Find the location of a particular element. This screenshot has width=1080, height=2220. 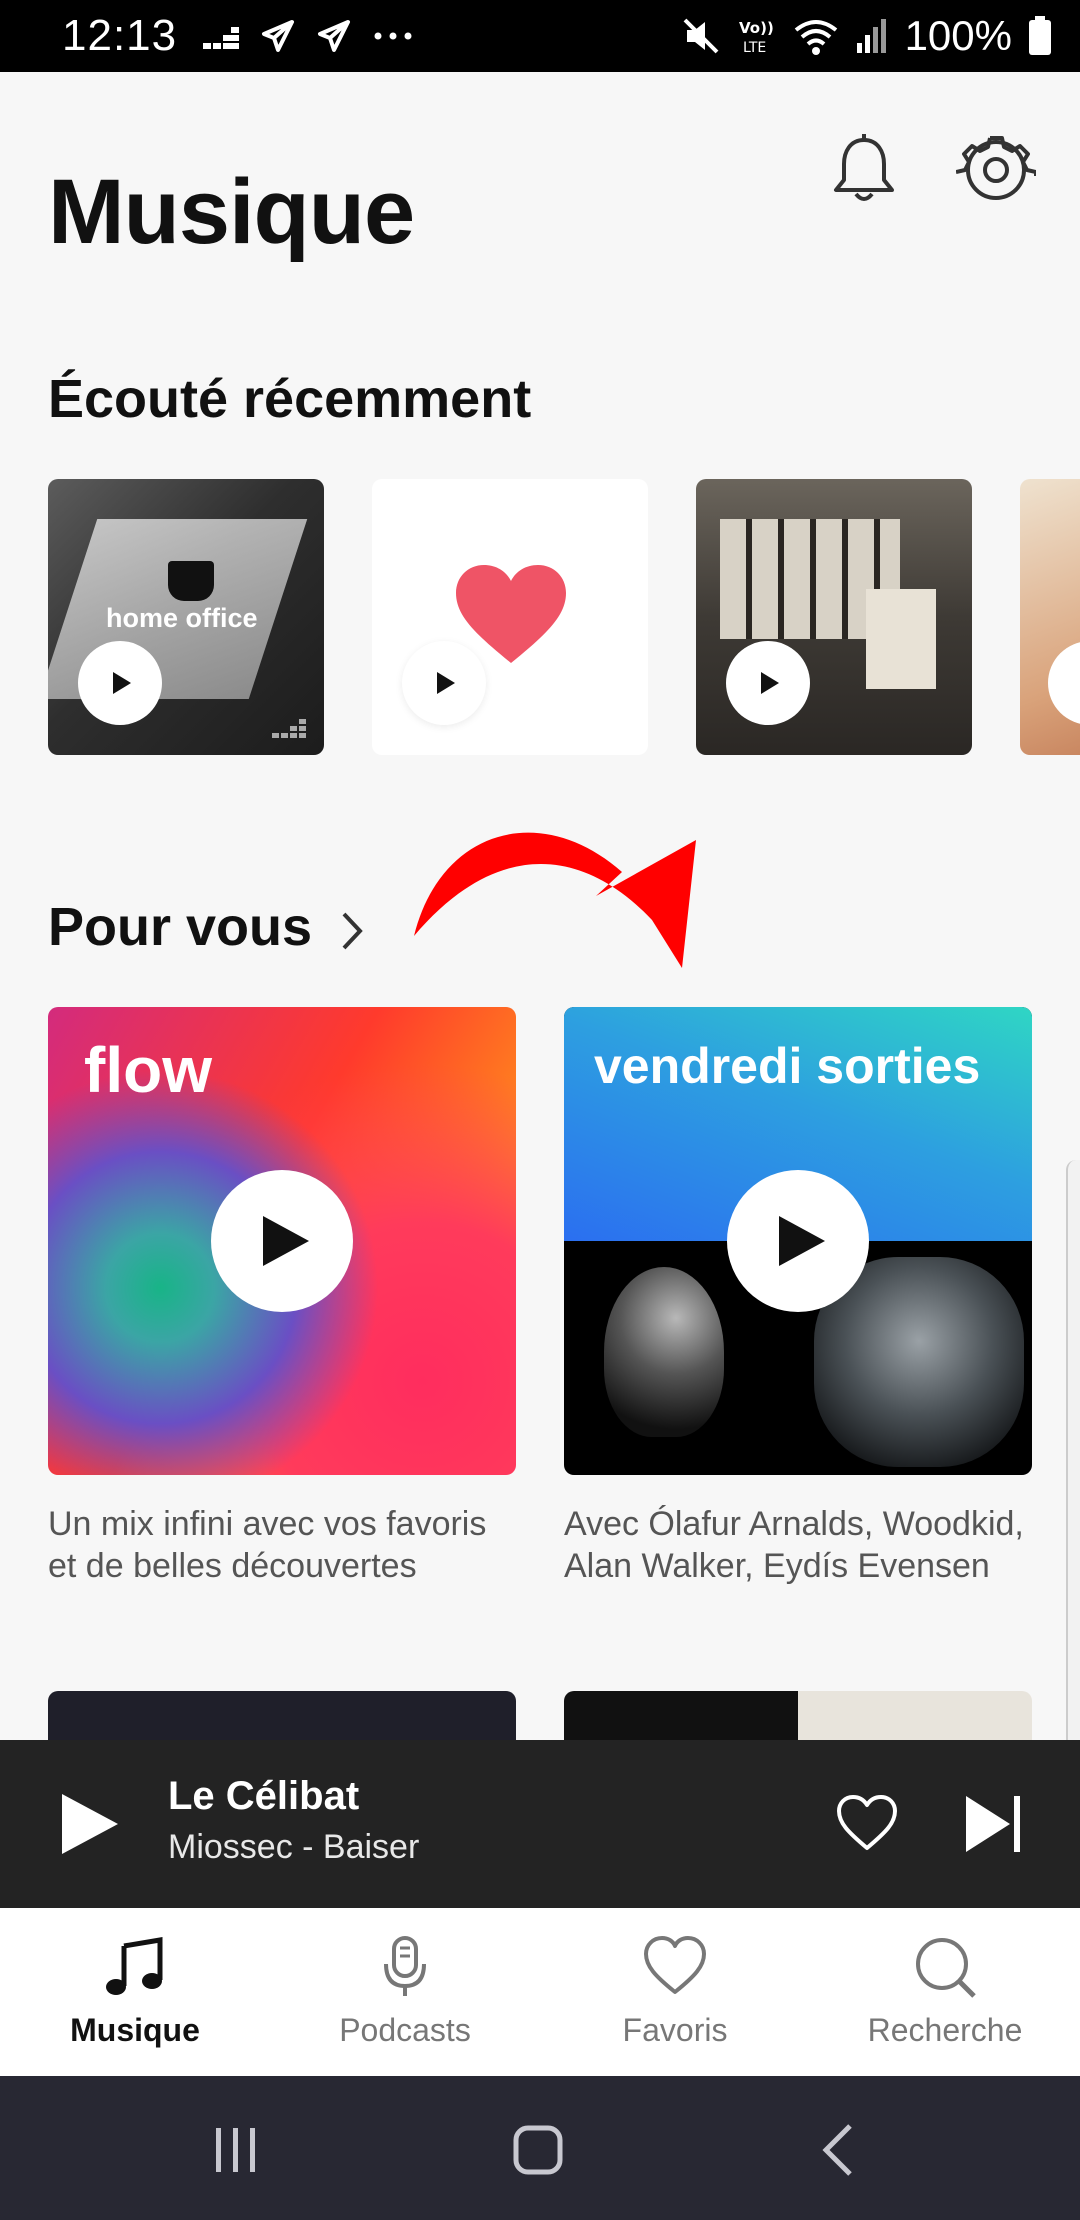

new-releases-card-label: vendredi sorties is located at coordinates (787, 1066).